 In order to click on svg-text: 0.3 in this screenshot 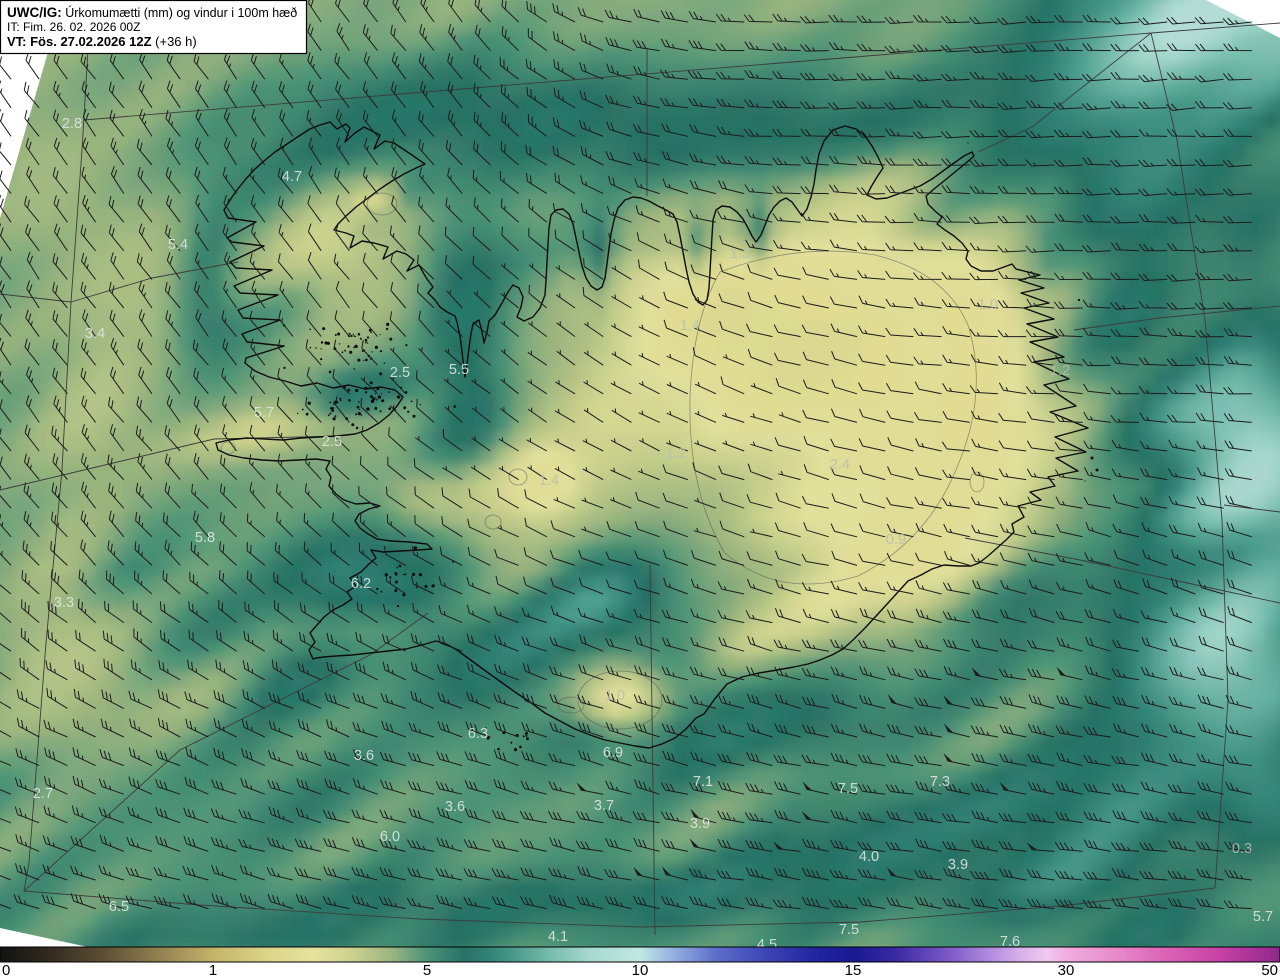, I will do `click(1242, 849)`.